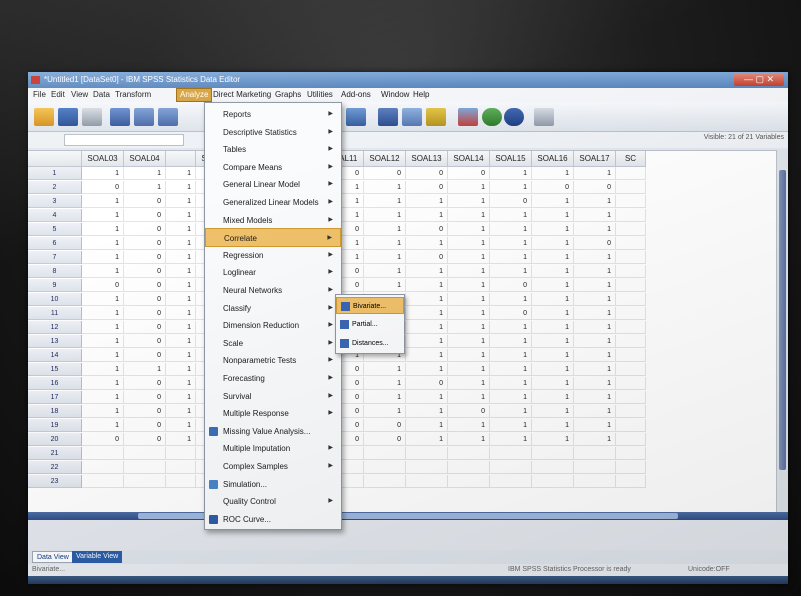 This screenshot has height=596, width=801. I want to click on analyze-menu-item: Loglinear ▶, so click(273, 272).